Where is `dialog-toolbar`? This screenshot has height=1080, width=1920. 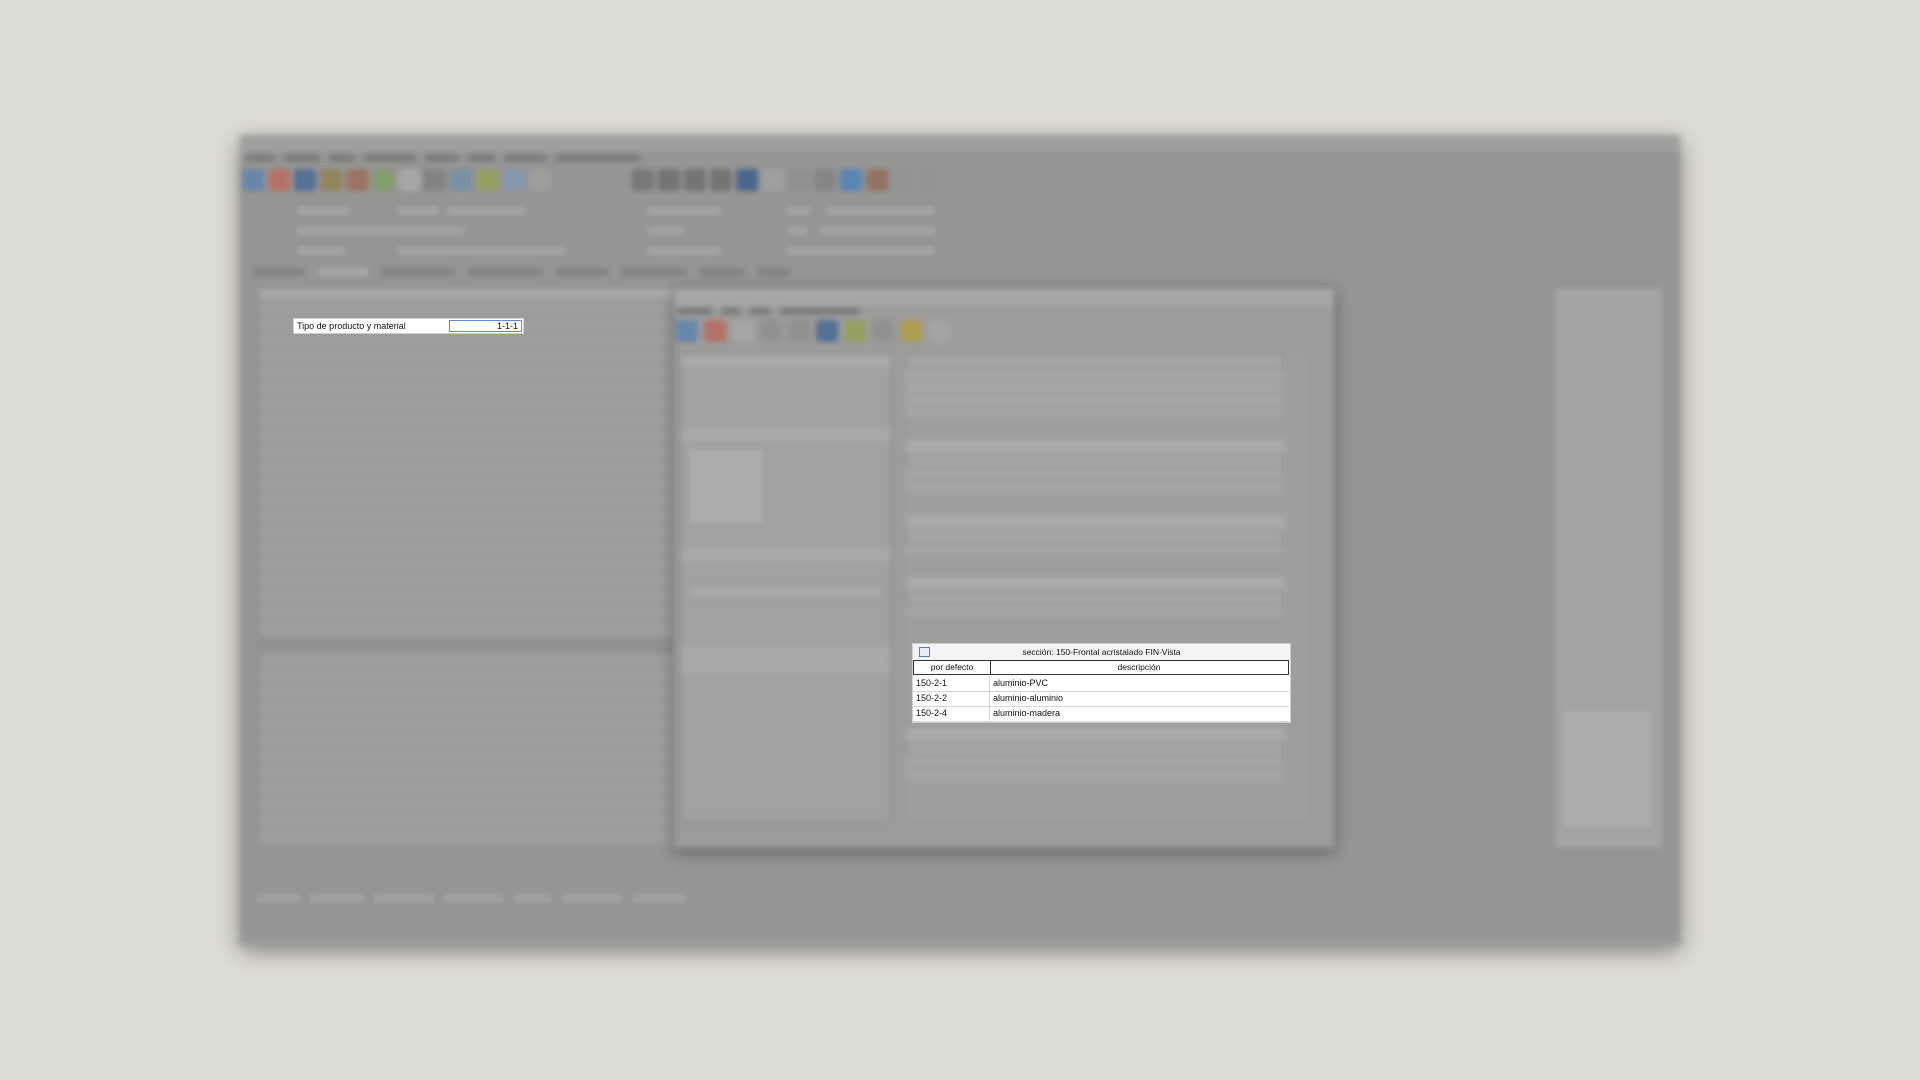 dialog-toolbar is located at coordinates (813, 331).